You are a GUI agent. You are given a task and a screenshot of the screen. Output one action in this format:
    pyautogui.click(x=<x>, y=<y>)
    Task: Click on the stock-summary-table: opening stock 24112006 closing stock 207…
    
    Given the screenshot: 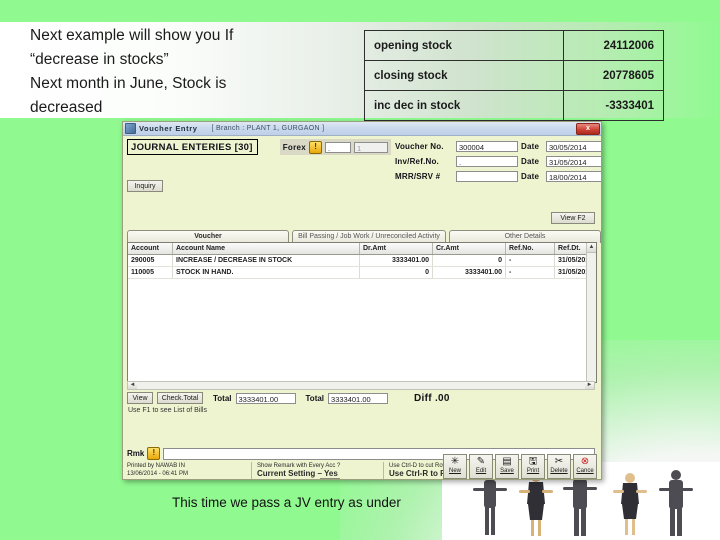 What is the action you would take?
    pyautogui.click(x=513, y=75)
    